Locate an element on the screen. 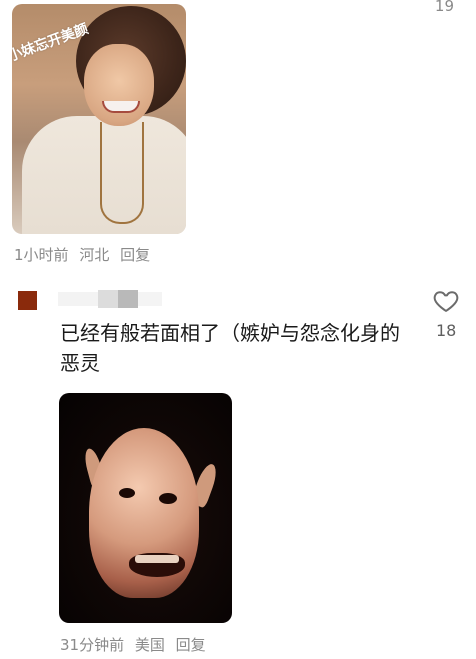  avatar is located at coordinates (27, 300).